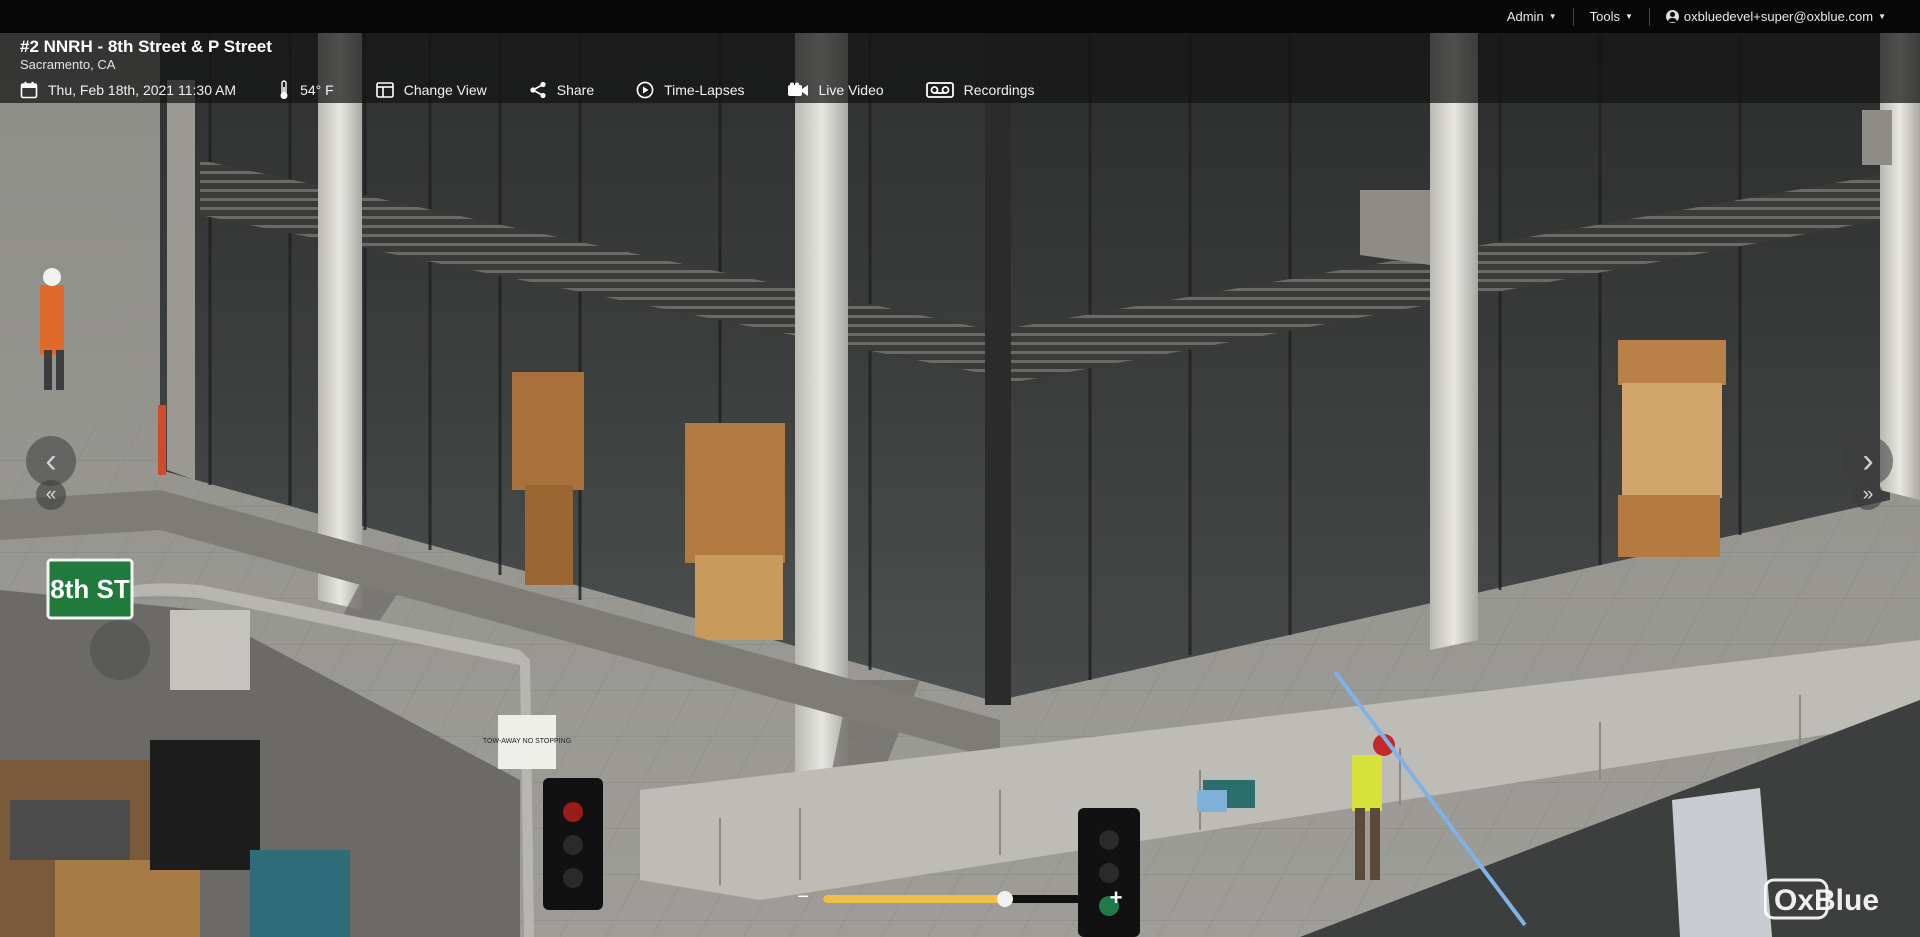 The height and width of the screenshot is (937, 1920). I want to click on oxblue-logo: OxBlue, so click(1838, 899).